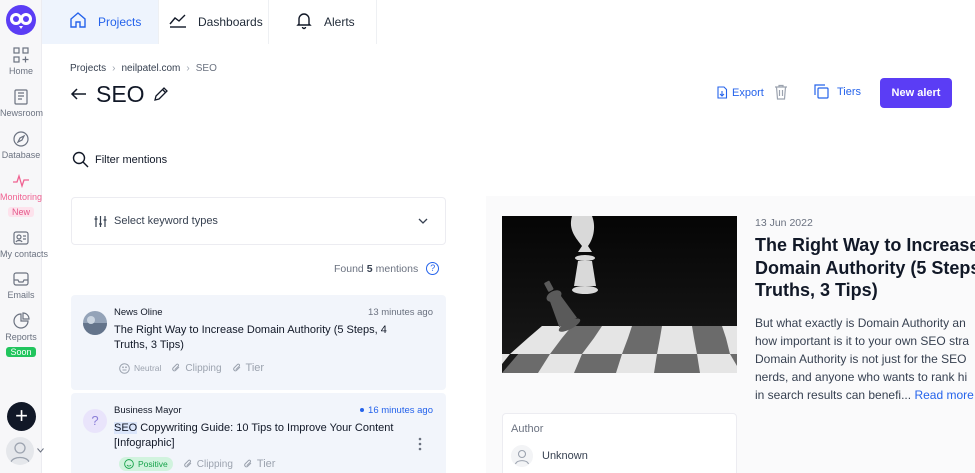 This screenshot has height=473, width=975. What do you see at coordinates (527, 429) in the screenshot?
I see `author-label: Author` at bounding box center [527, 429].